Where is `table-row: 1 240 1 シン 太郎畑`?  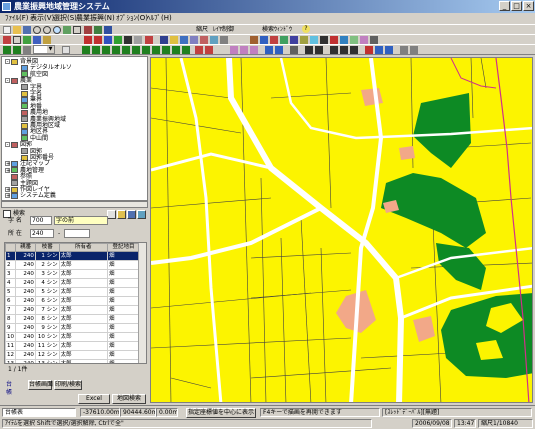 table-row: 1 240 1 シン 太郎畑 is located at coordinates (72, 256).